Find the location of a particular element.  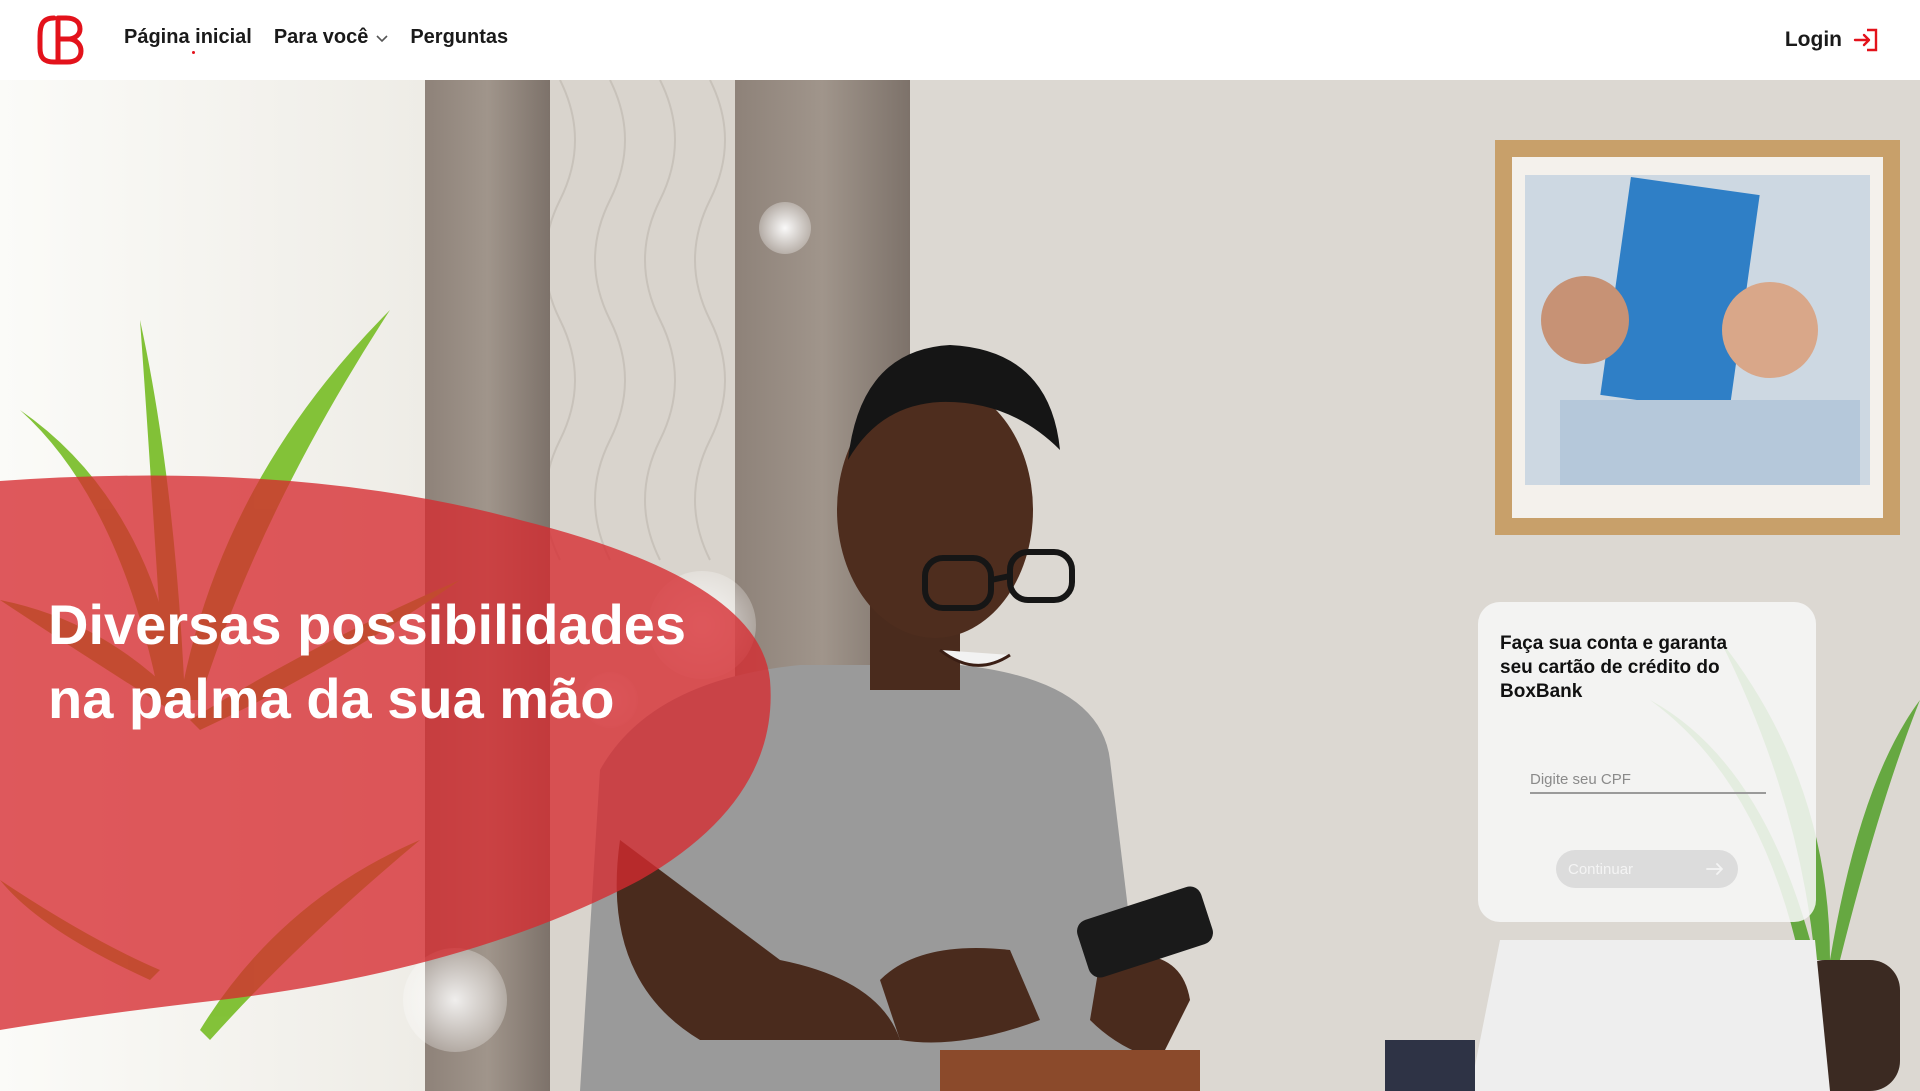

login-button: Login is located at coordinates (1832, 40).